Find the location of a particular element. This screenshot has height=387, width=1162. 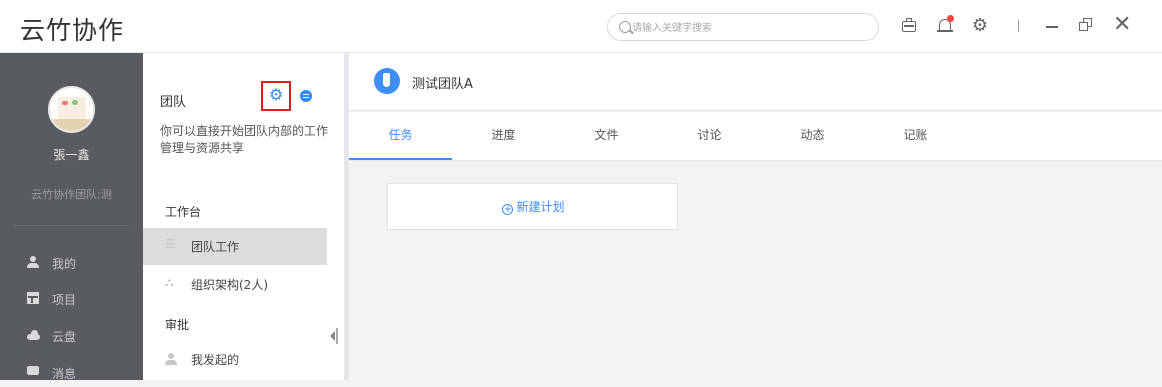

team-work-label: 团队工作 is located at coordinates (215, 247).